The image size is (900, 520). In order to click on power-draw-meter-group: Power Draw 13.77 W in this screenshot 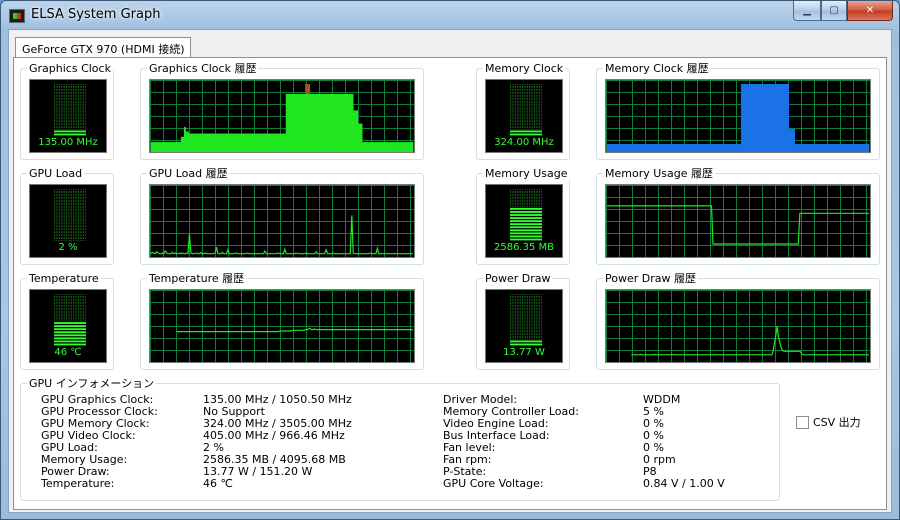, I will do `click(523, 321)`.